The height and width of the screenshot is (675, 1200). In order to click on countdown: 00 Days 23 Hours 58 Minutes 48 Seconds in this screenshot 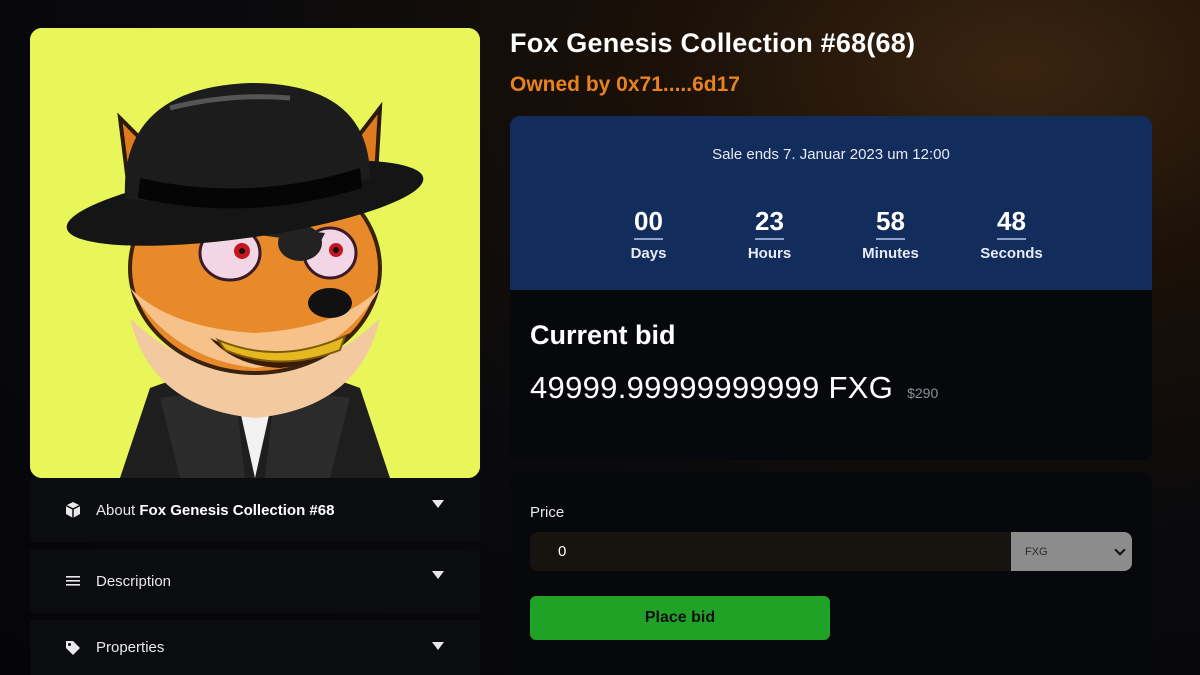, I will do `click(868, 234)`.